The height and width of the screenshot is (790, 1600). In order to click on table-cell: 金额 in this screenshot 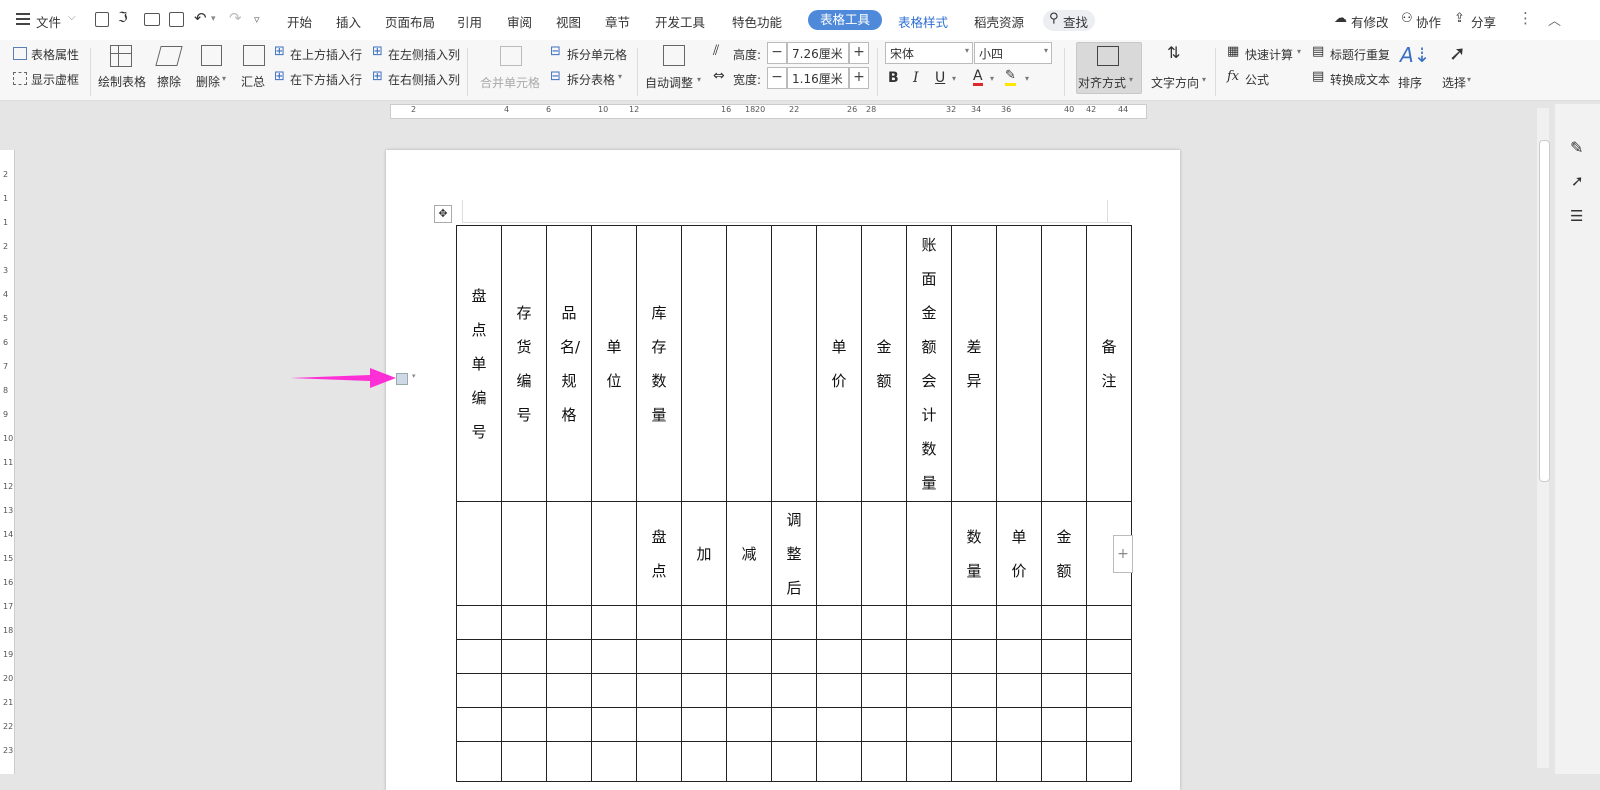, I will do `click(1064, 553)`.